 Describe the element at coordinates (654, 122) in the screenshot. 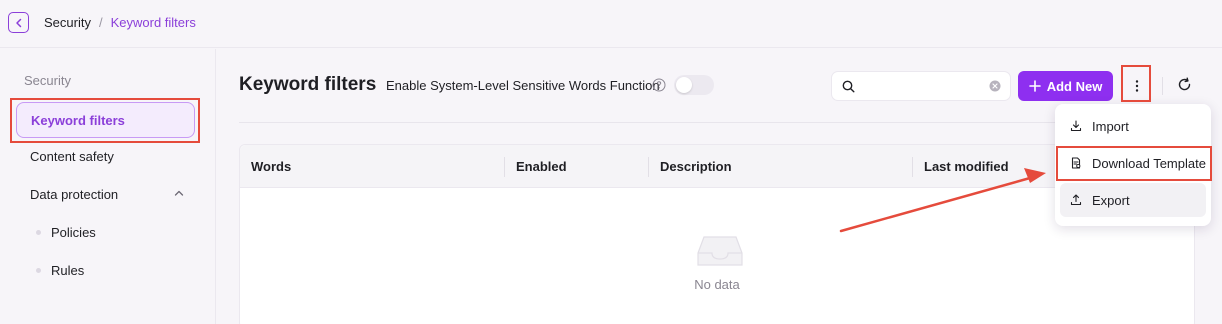

I see `header-divider` at that location.